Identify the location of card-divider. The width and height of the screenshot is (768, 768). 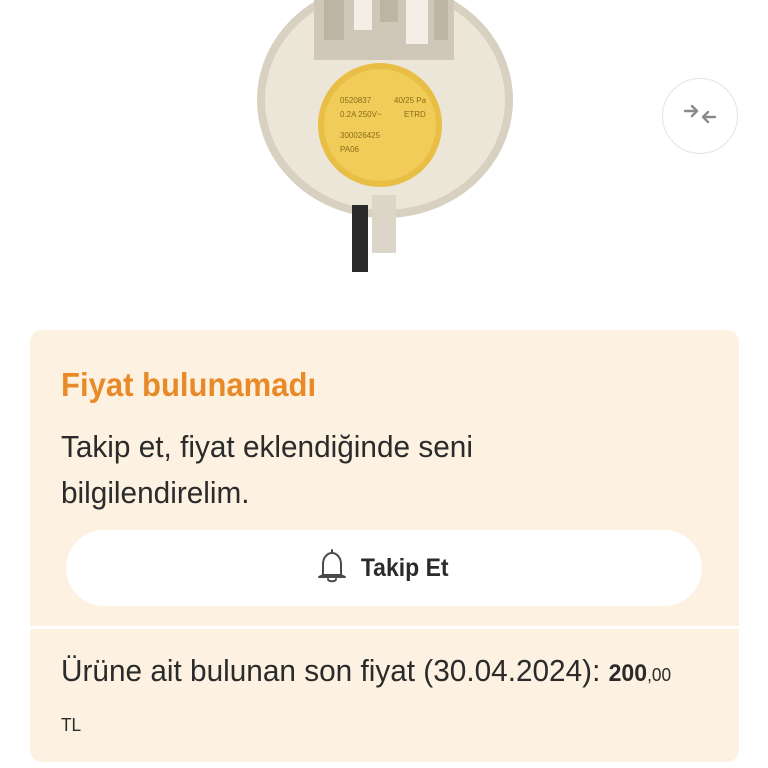
(384, 627).